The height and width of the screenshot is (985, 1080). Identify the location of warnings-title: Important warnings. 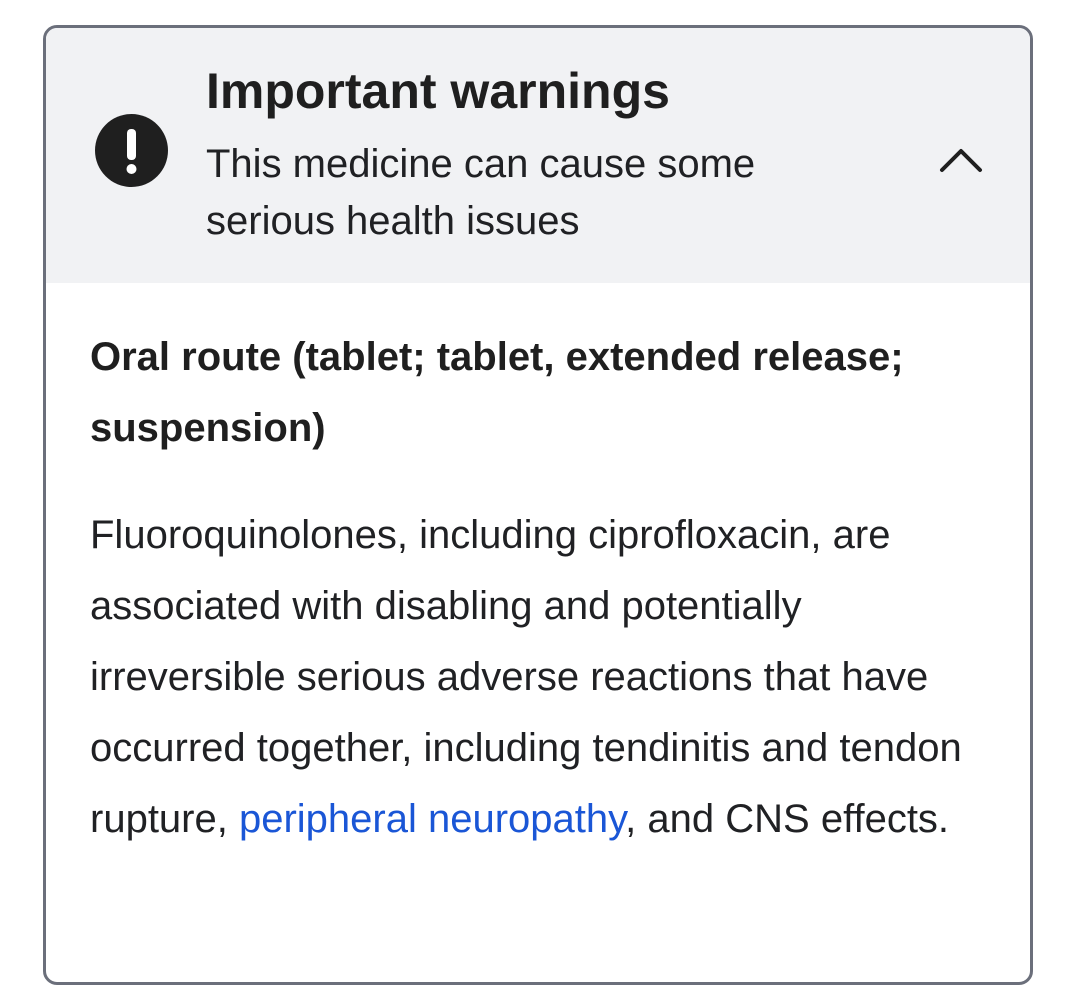
(438, 91).